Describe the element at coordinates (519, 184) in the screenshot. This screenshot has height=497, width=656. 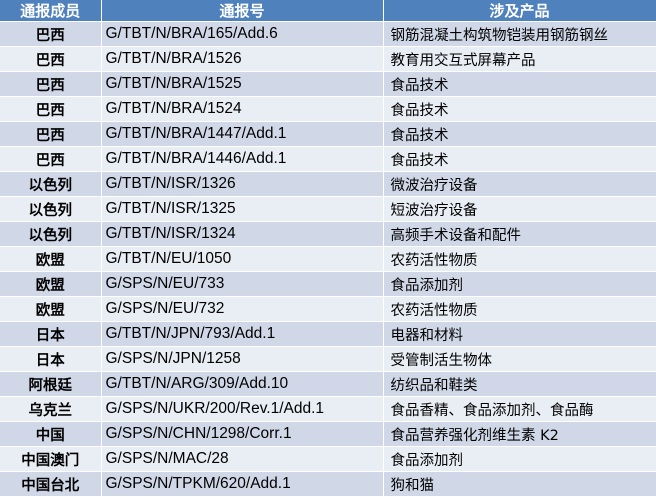
I see `product-cell: 微波治疗设备` at that location.